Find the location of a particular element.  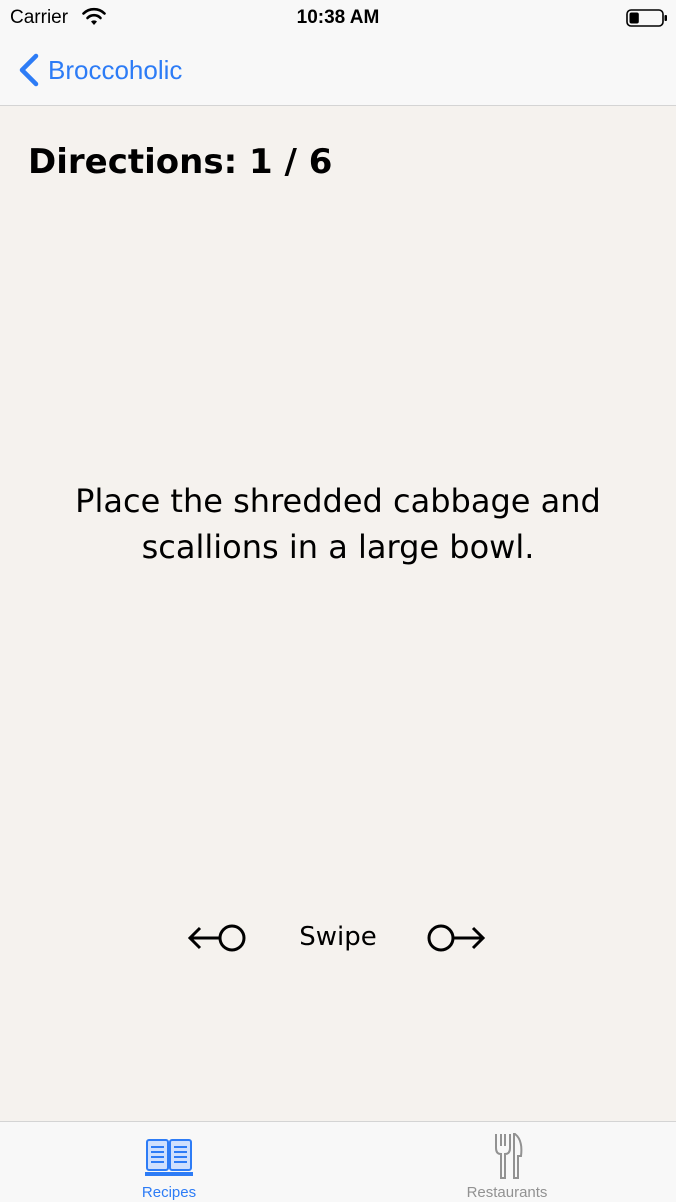

tab-restaurants: Restaurants is located at coordinates (507, 1162).